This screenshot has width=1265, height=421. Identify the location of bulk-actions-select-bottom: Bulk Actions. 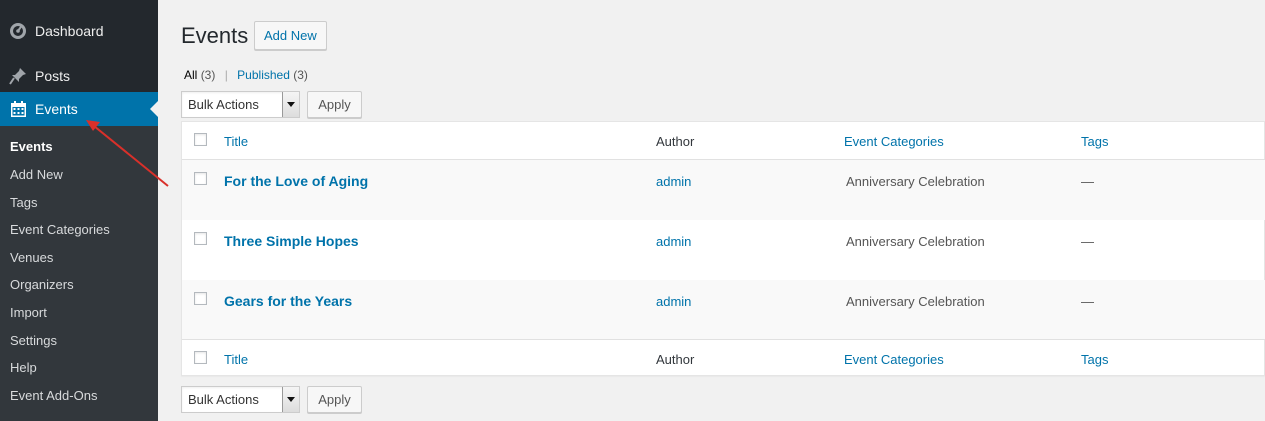
(240, 399).